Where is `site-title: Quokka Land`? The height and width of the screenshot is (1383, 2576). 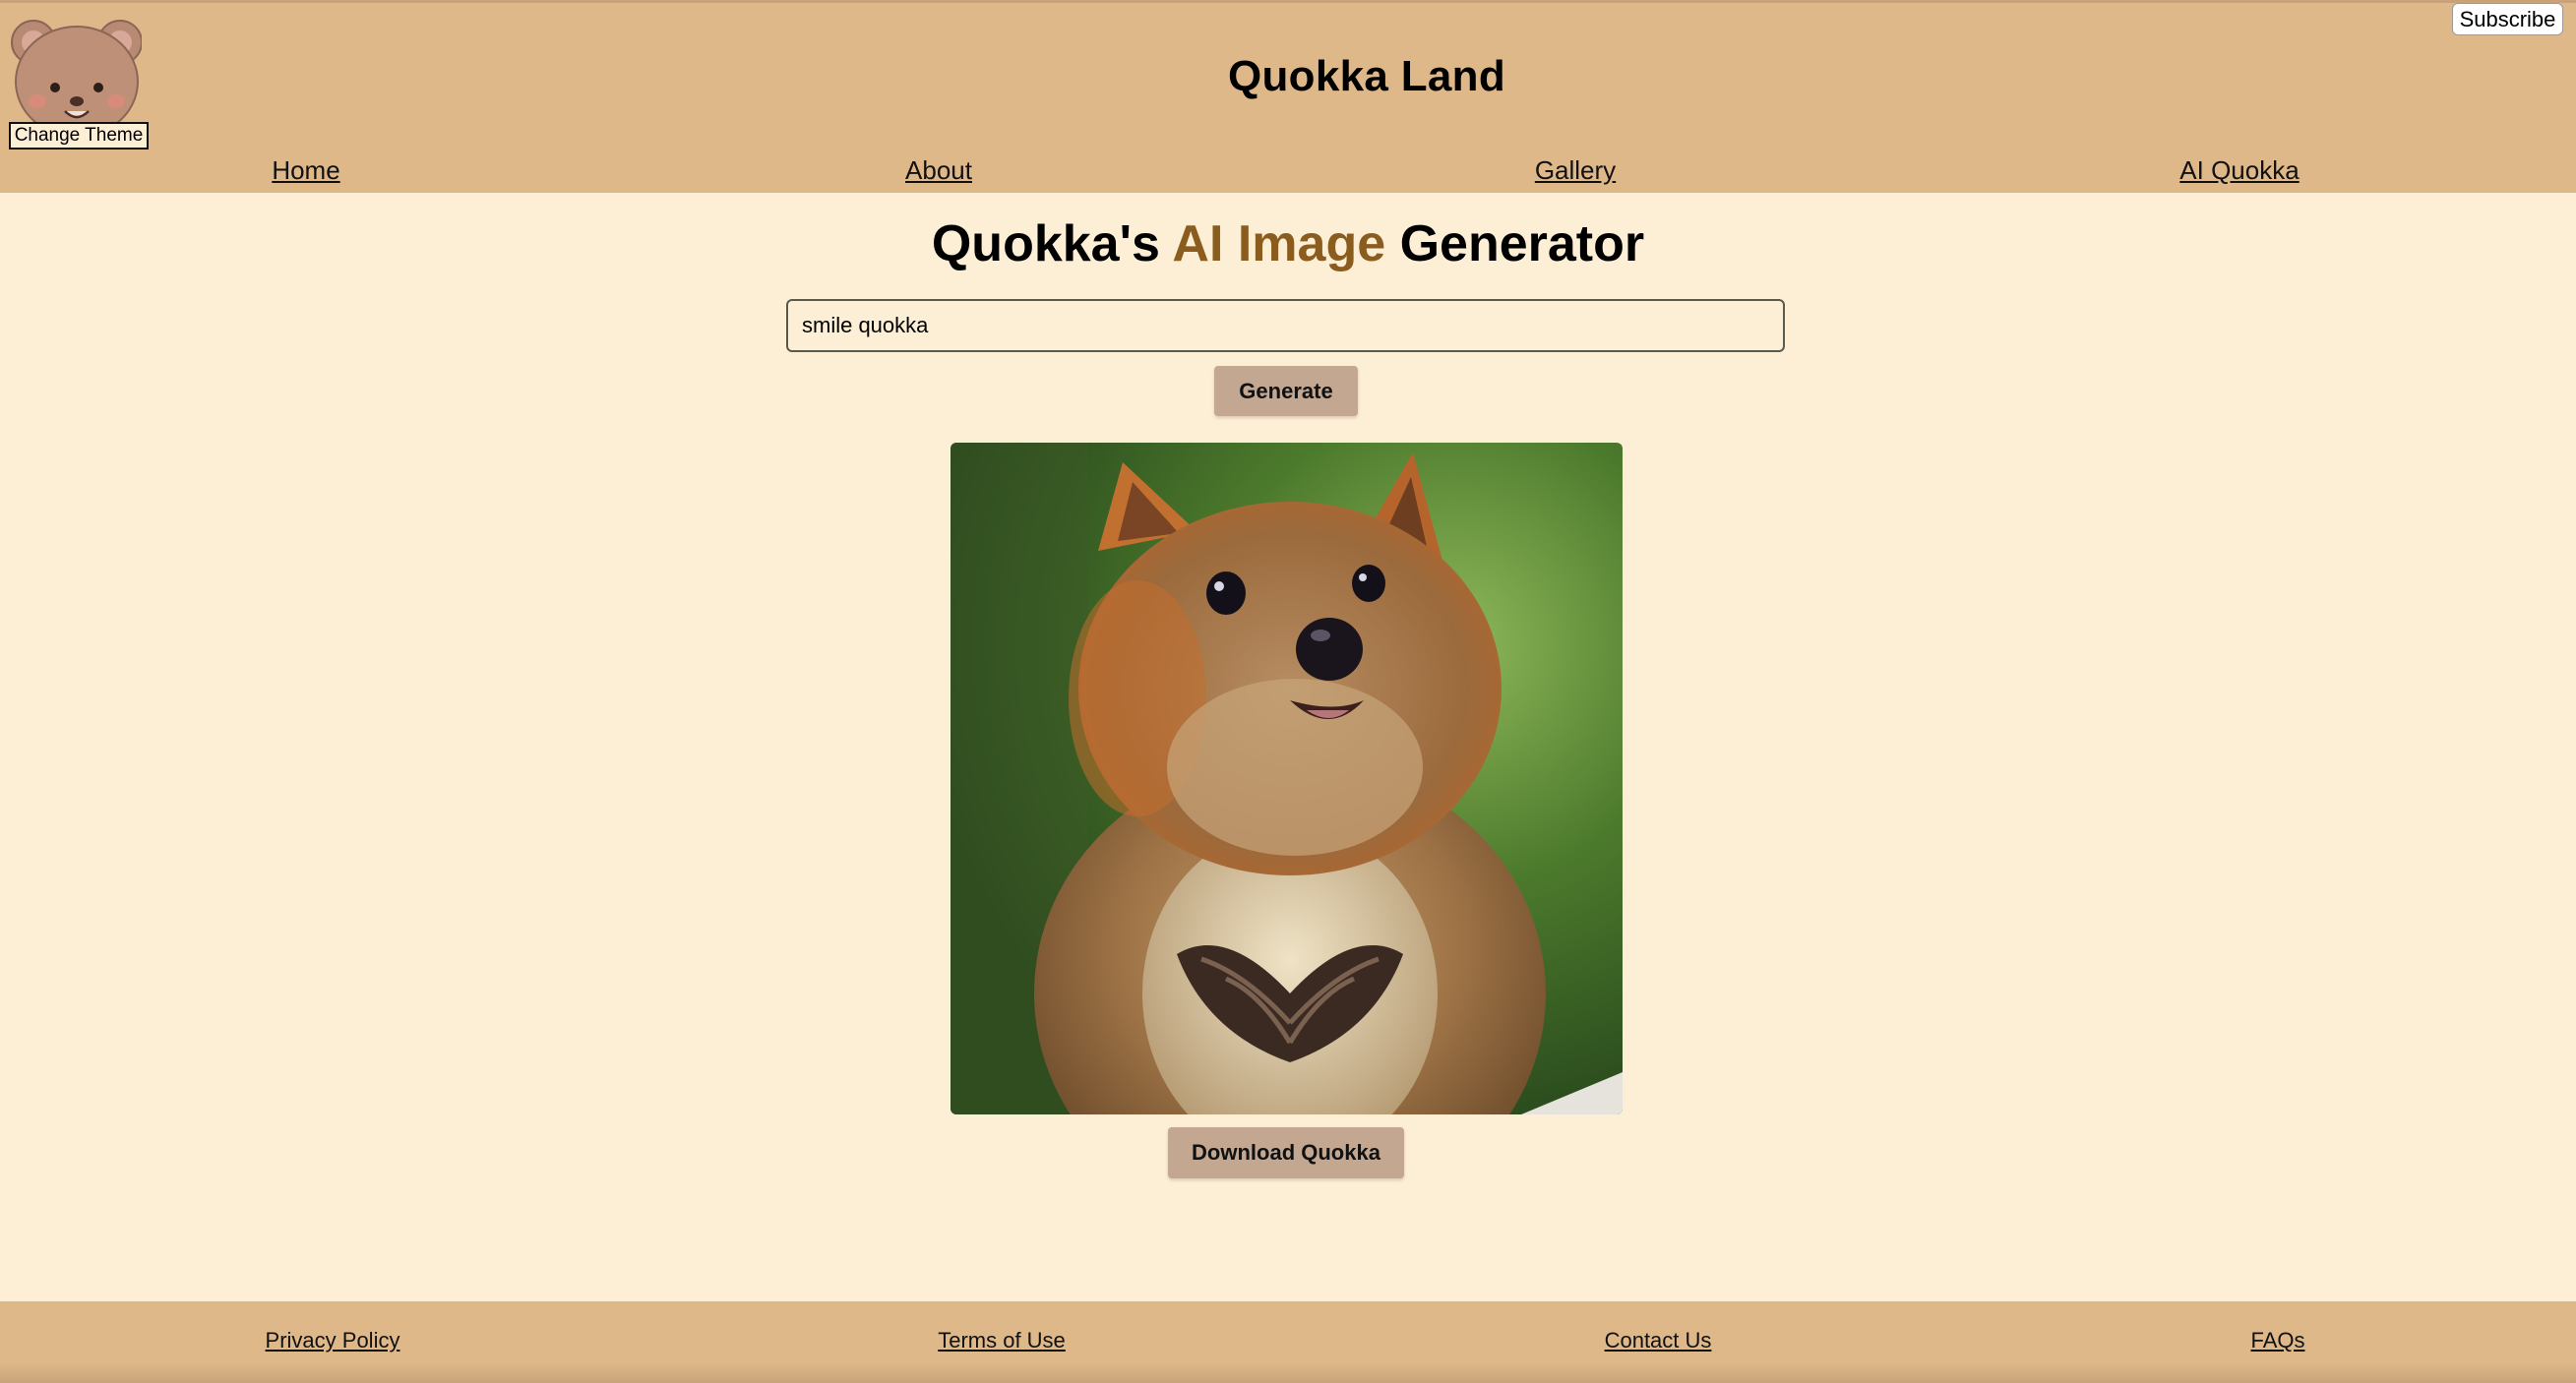
site-title: Quokka Land is located at coordinates (1366, 76).